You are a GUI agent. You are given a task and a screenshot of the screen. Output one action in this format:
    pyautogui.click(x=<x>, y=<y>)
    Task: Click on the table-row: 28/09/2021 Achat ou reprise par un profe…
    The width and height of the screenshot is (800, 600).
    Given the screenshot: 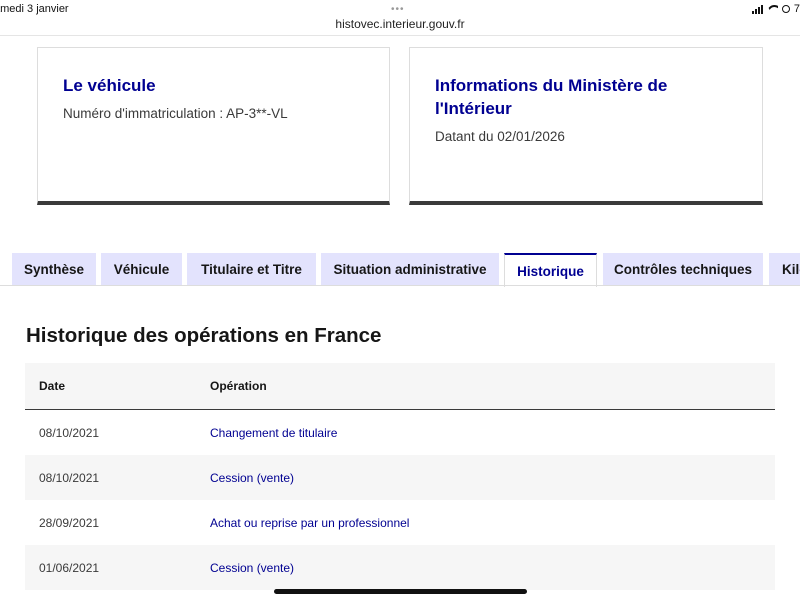 What is the action you would take?
    pyautogui.click(x=400, y=522)
    